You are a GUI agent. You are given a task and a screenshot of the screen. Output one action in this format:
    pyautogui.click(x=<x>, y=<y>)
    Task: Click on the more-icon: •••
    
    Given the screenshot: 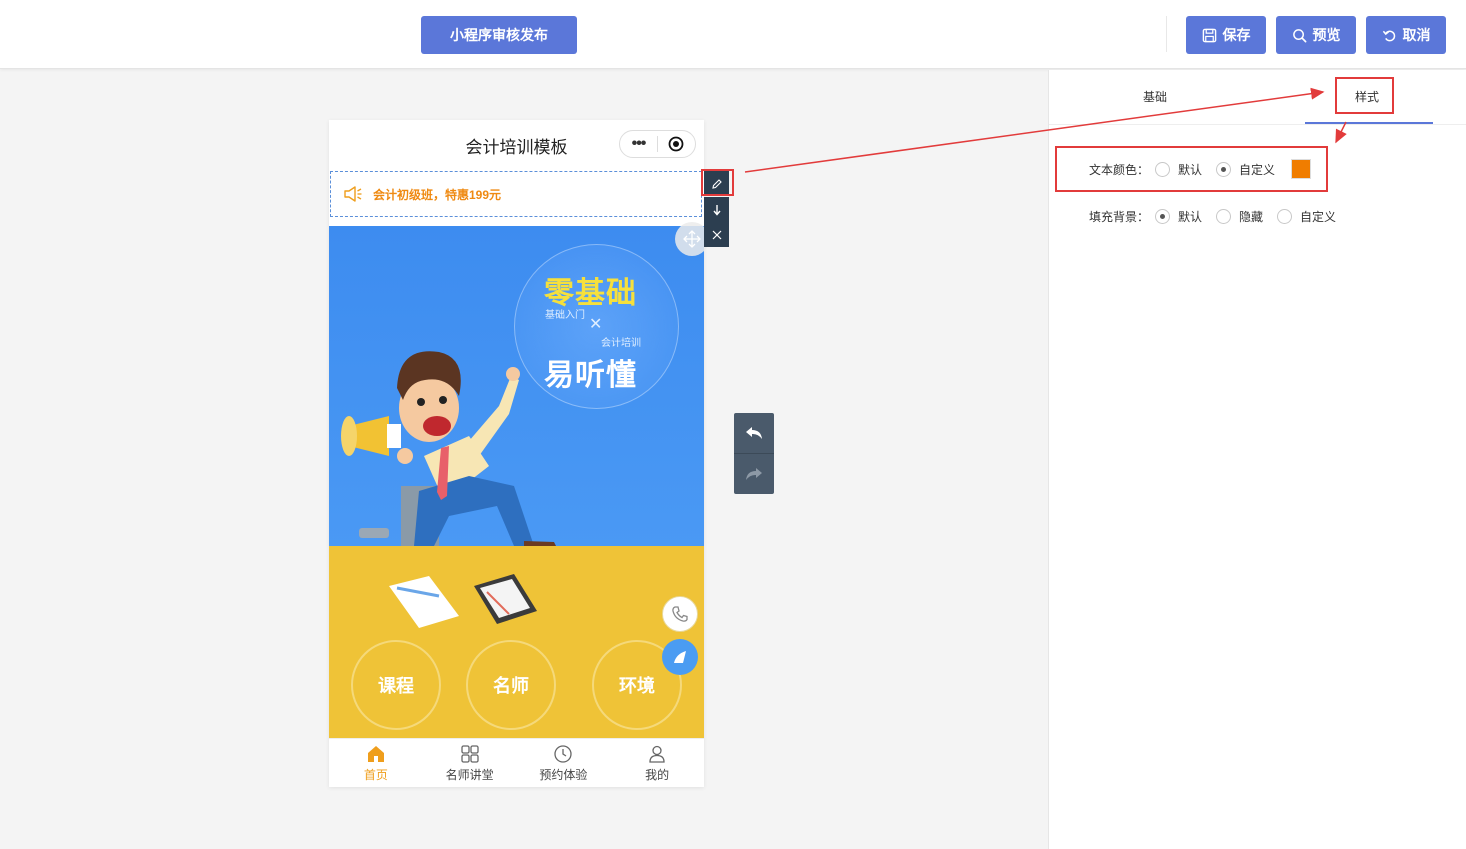 What is the action you would take?
    pyautogui.click(x=638, y=144)
    